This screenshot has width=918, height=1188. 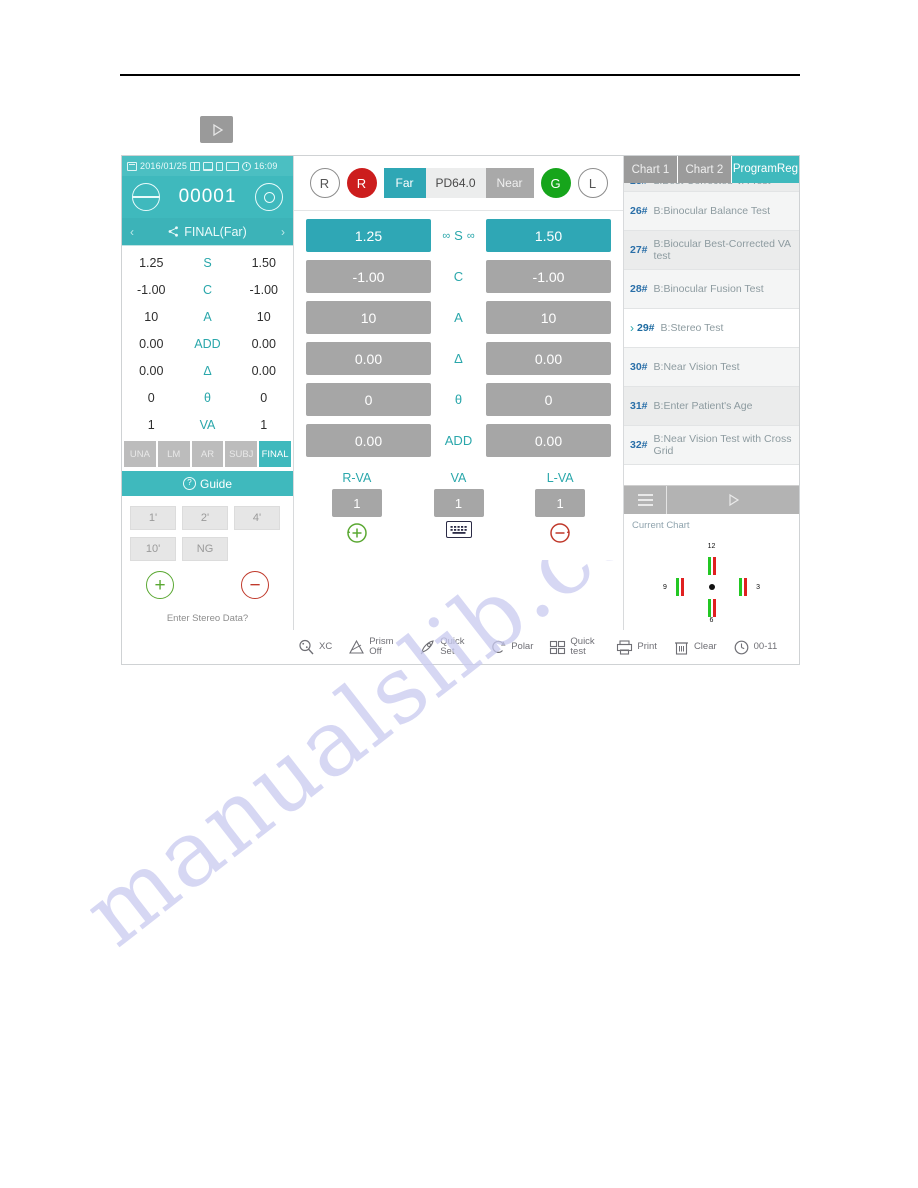 What do you see at coordinates (368, 440) in the screenshot?
I see `right-value-add: 0.00` at bounding box center [368, 440].